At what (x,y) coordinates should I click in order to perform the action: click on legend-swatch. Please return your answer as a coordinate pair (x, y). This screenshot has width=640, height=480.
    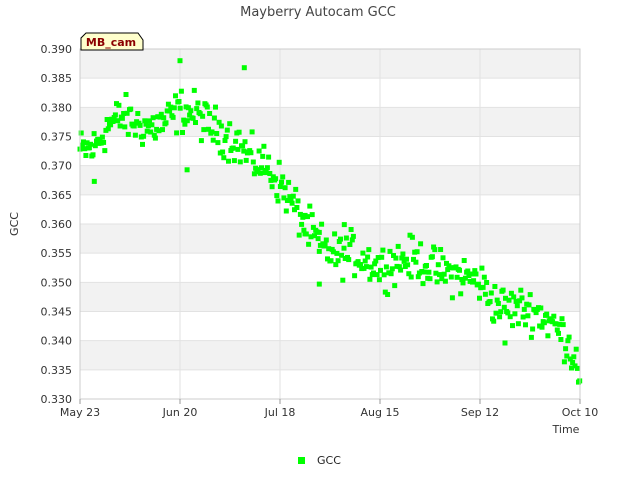
    Looking at the image, I should click on (301, 460).